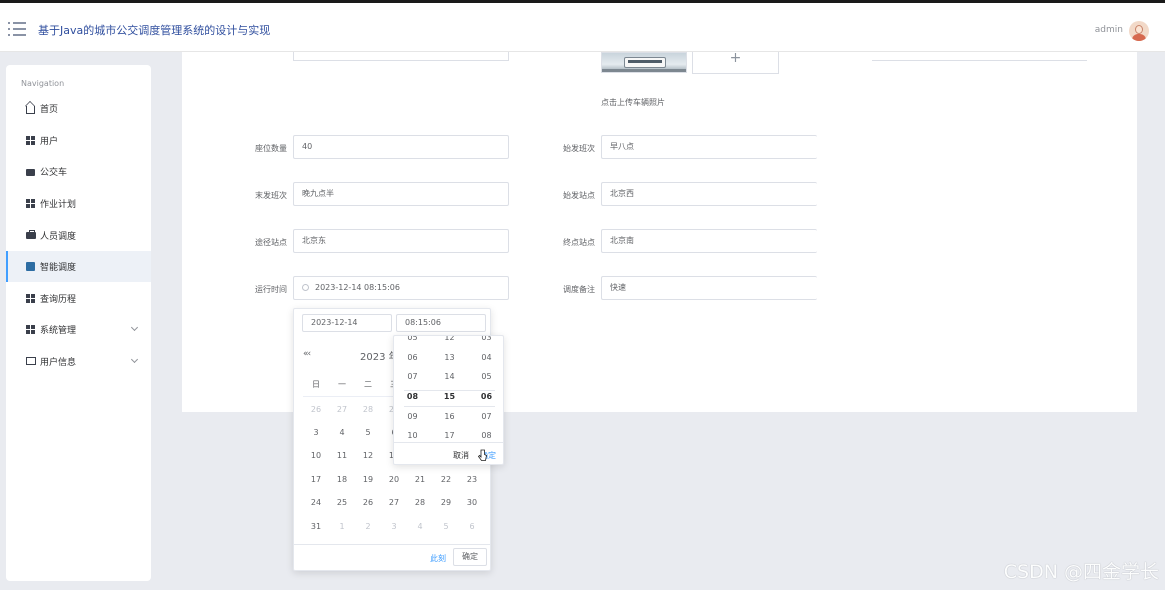  What do you see at coordinates (472, 502) in the screenshot?
I see `calendar-day: 30` at bounding box center [472, 502].